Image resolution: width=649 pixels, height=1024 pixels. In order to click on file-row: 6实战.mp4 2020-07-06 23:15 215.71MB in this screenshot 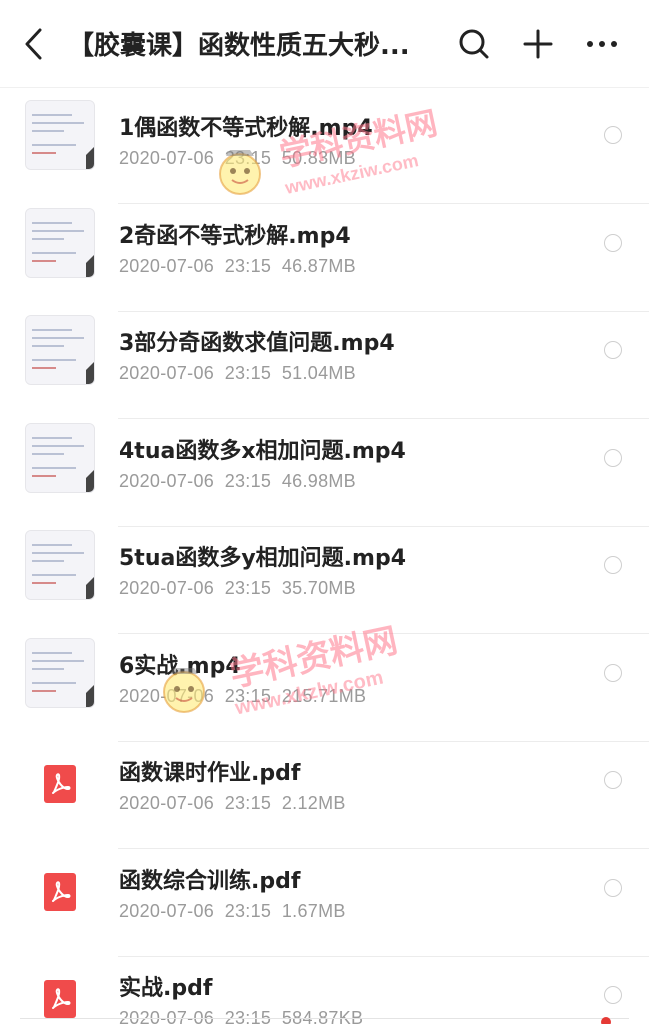, I will do `click(324, 688)`.